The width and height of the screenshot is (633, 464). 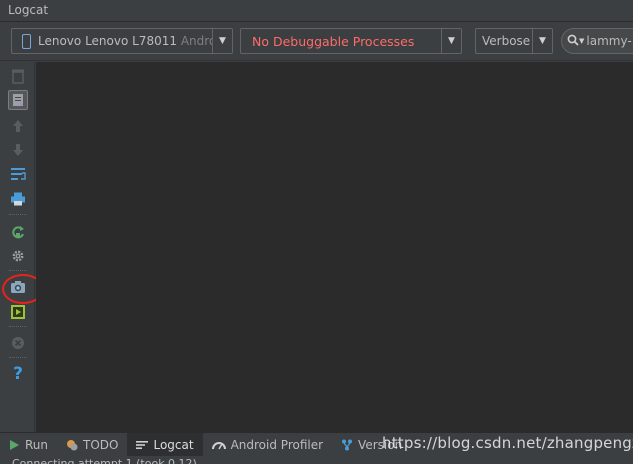 I want to click on trash-icon, so click(x=18, y=76).